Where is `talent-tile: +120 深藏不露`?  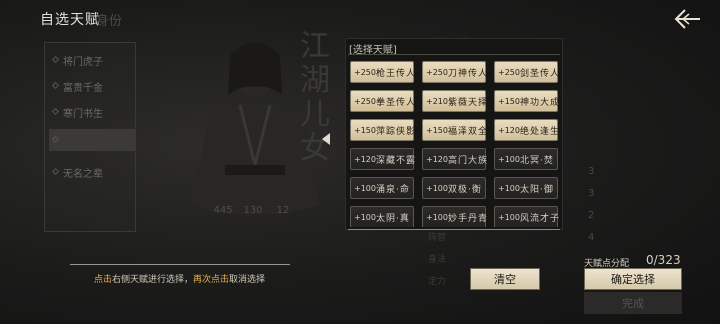 talent-tile: +120 深藏不露 is located at coordinates (383, 159).